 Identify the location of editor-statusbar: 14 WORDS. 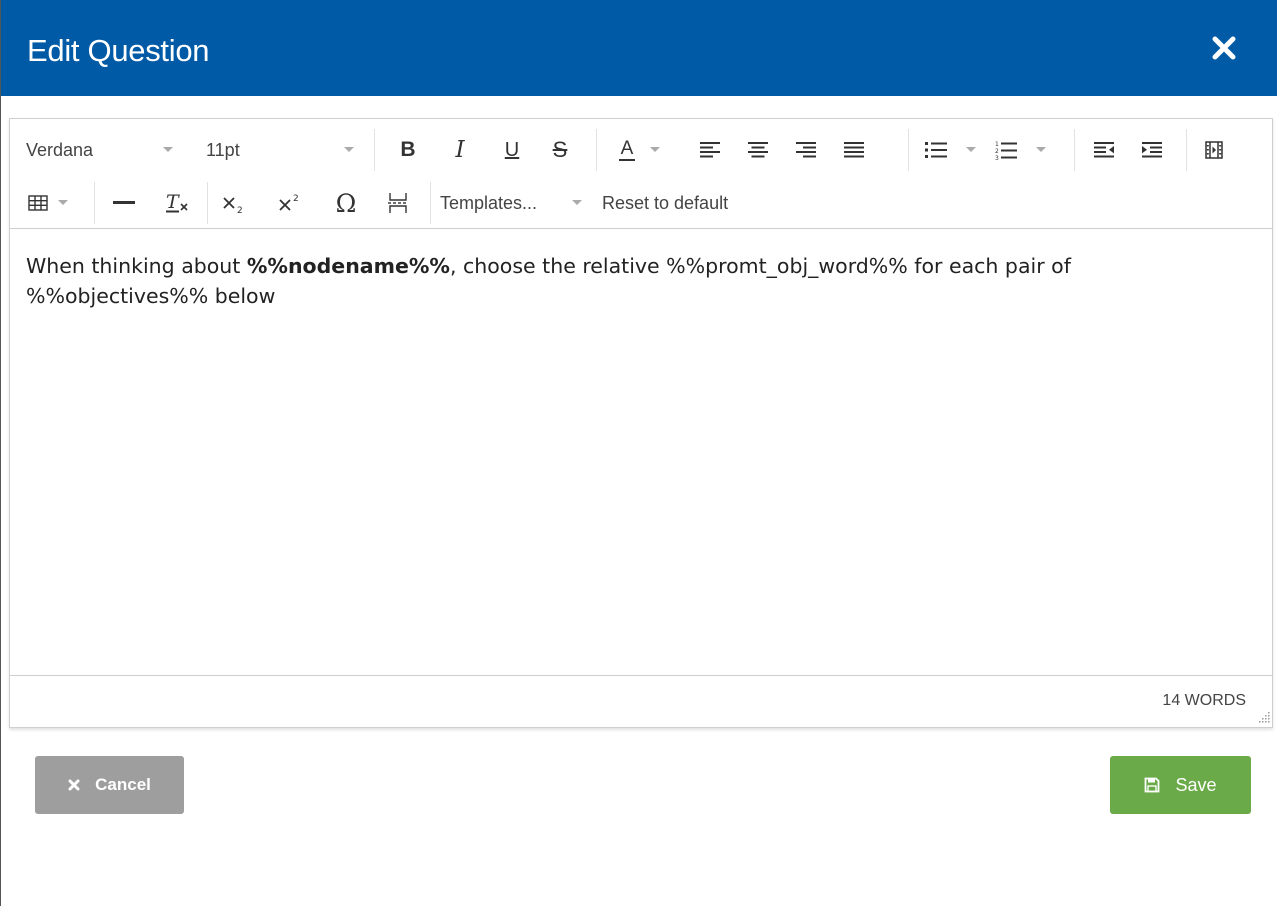
(641, 701).